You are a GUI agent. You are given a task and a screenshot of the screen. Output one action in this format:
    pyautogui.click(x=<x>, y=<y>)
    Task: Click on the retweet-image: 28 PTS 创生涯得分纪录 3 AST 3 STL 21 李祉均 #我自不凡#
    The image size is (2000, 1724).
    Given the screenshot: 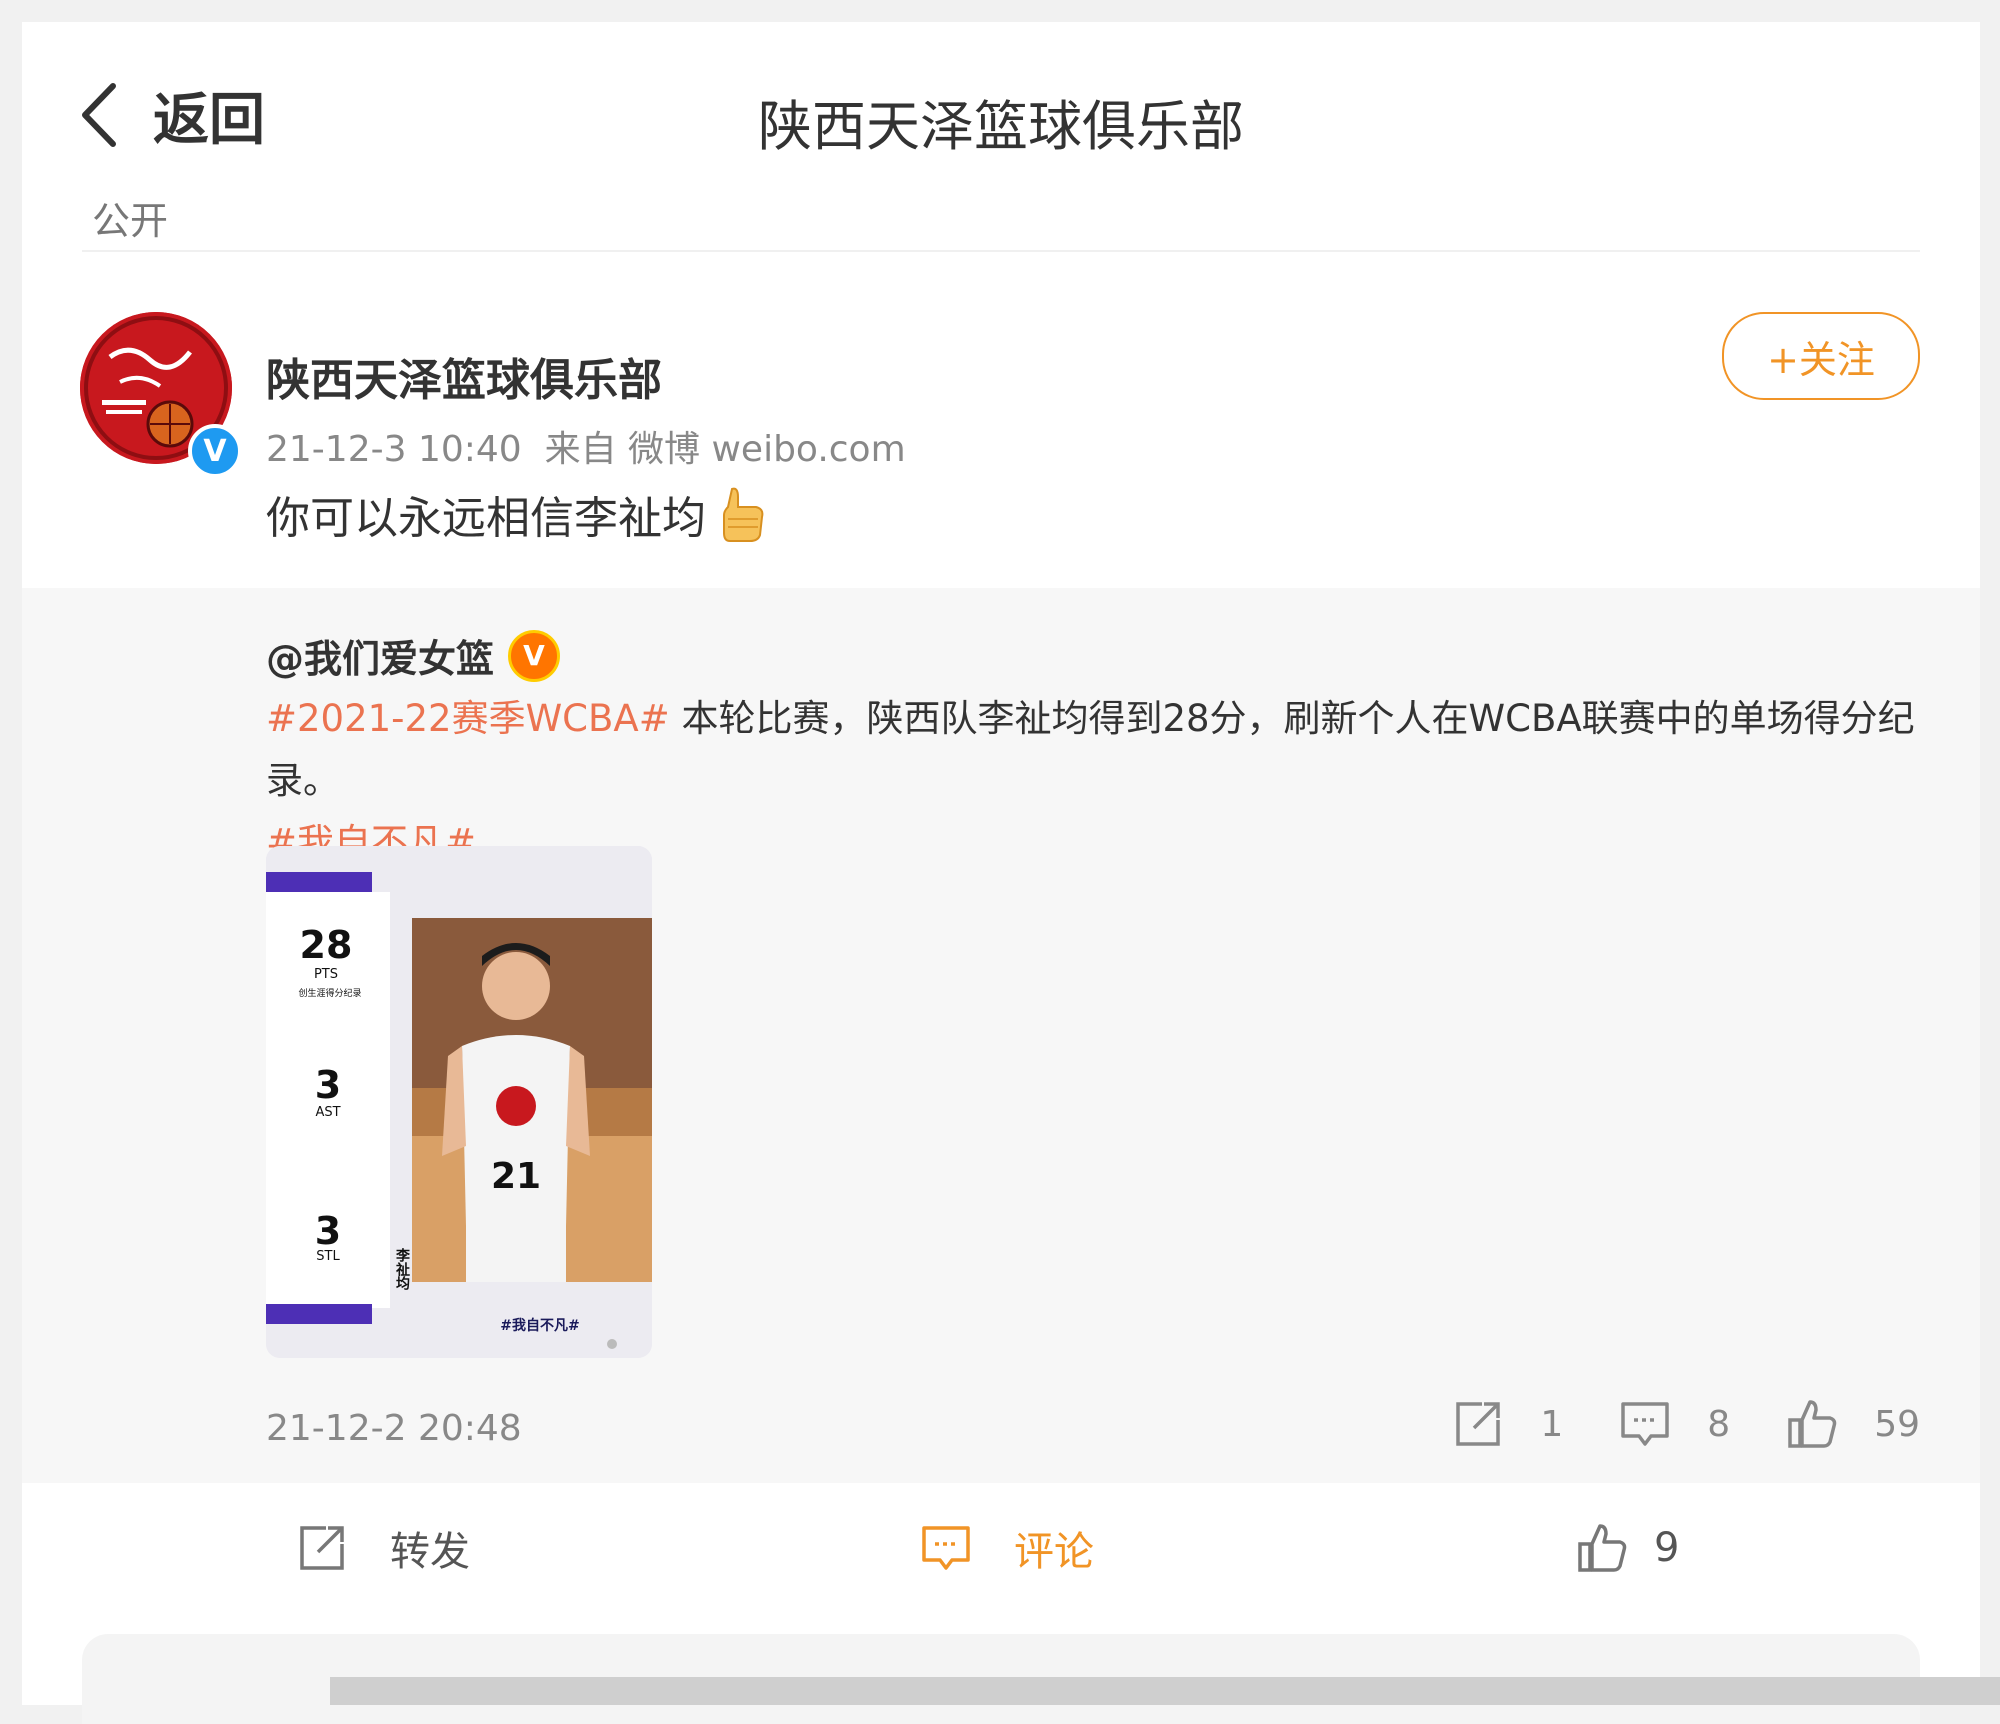 What is the action you would take?
    pyautogui.click(x=459, y=1102)
    